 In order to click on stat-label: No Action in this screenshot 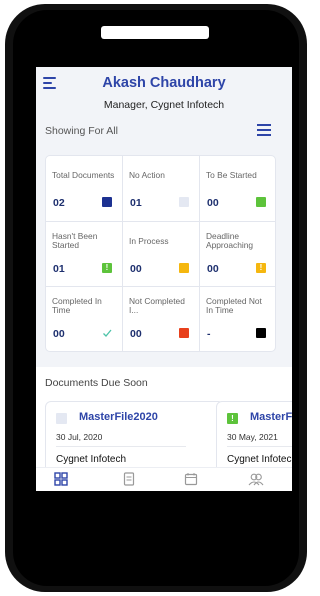, I will do `click(147, 174)`.